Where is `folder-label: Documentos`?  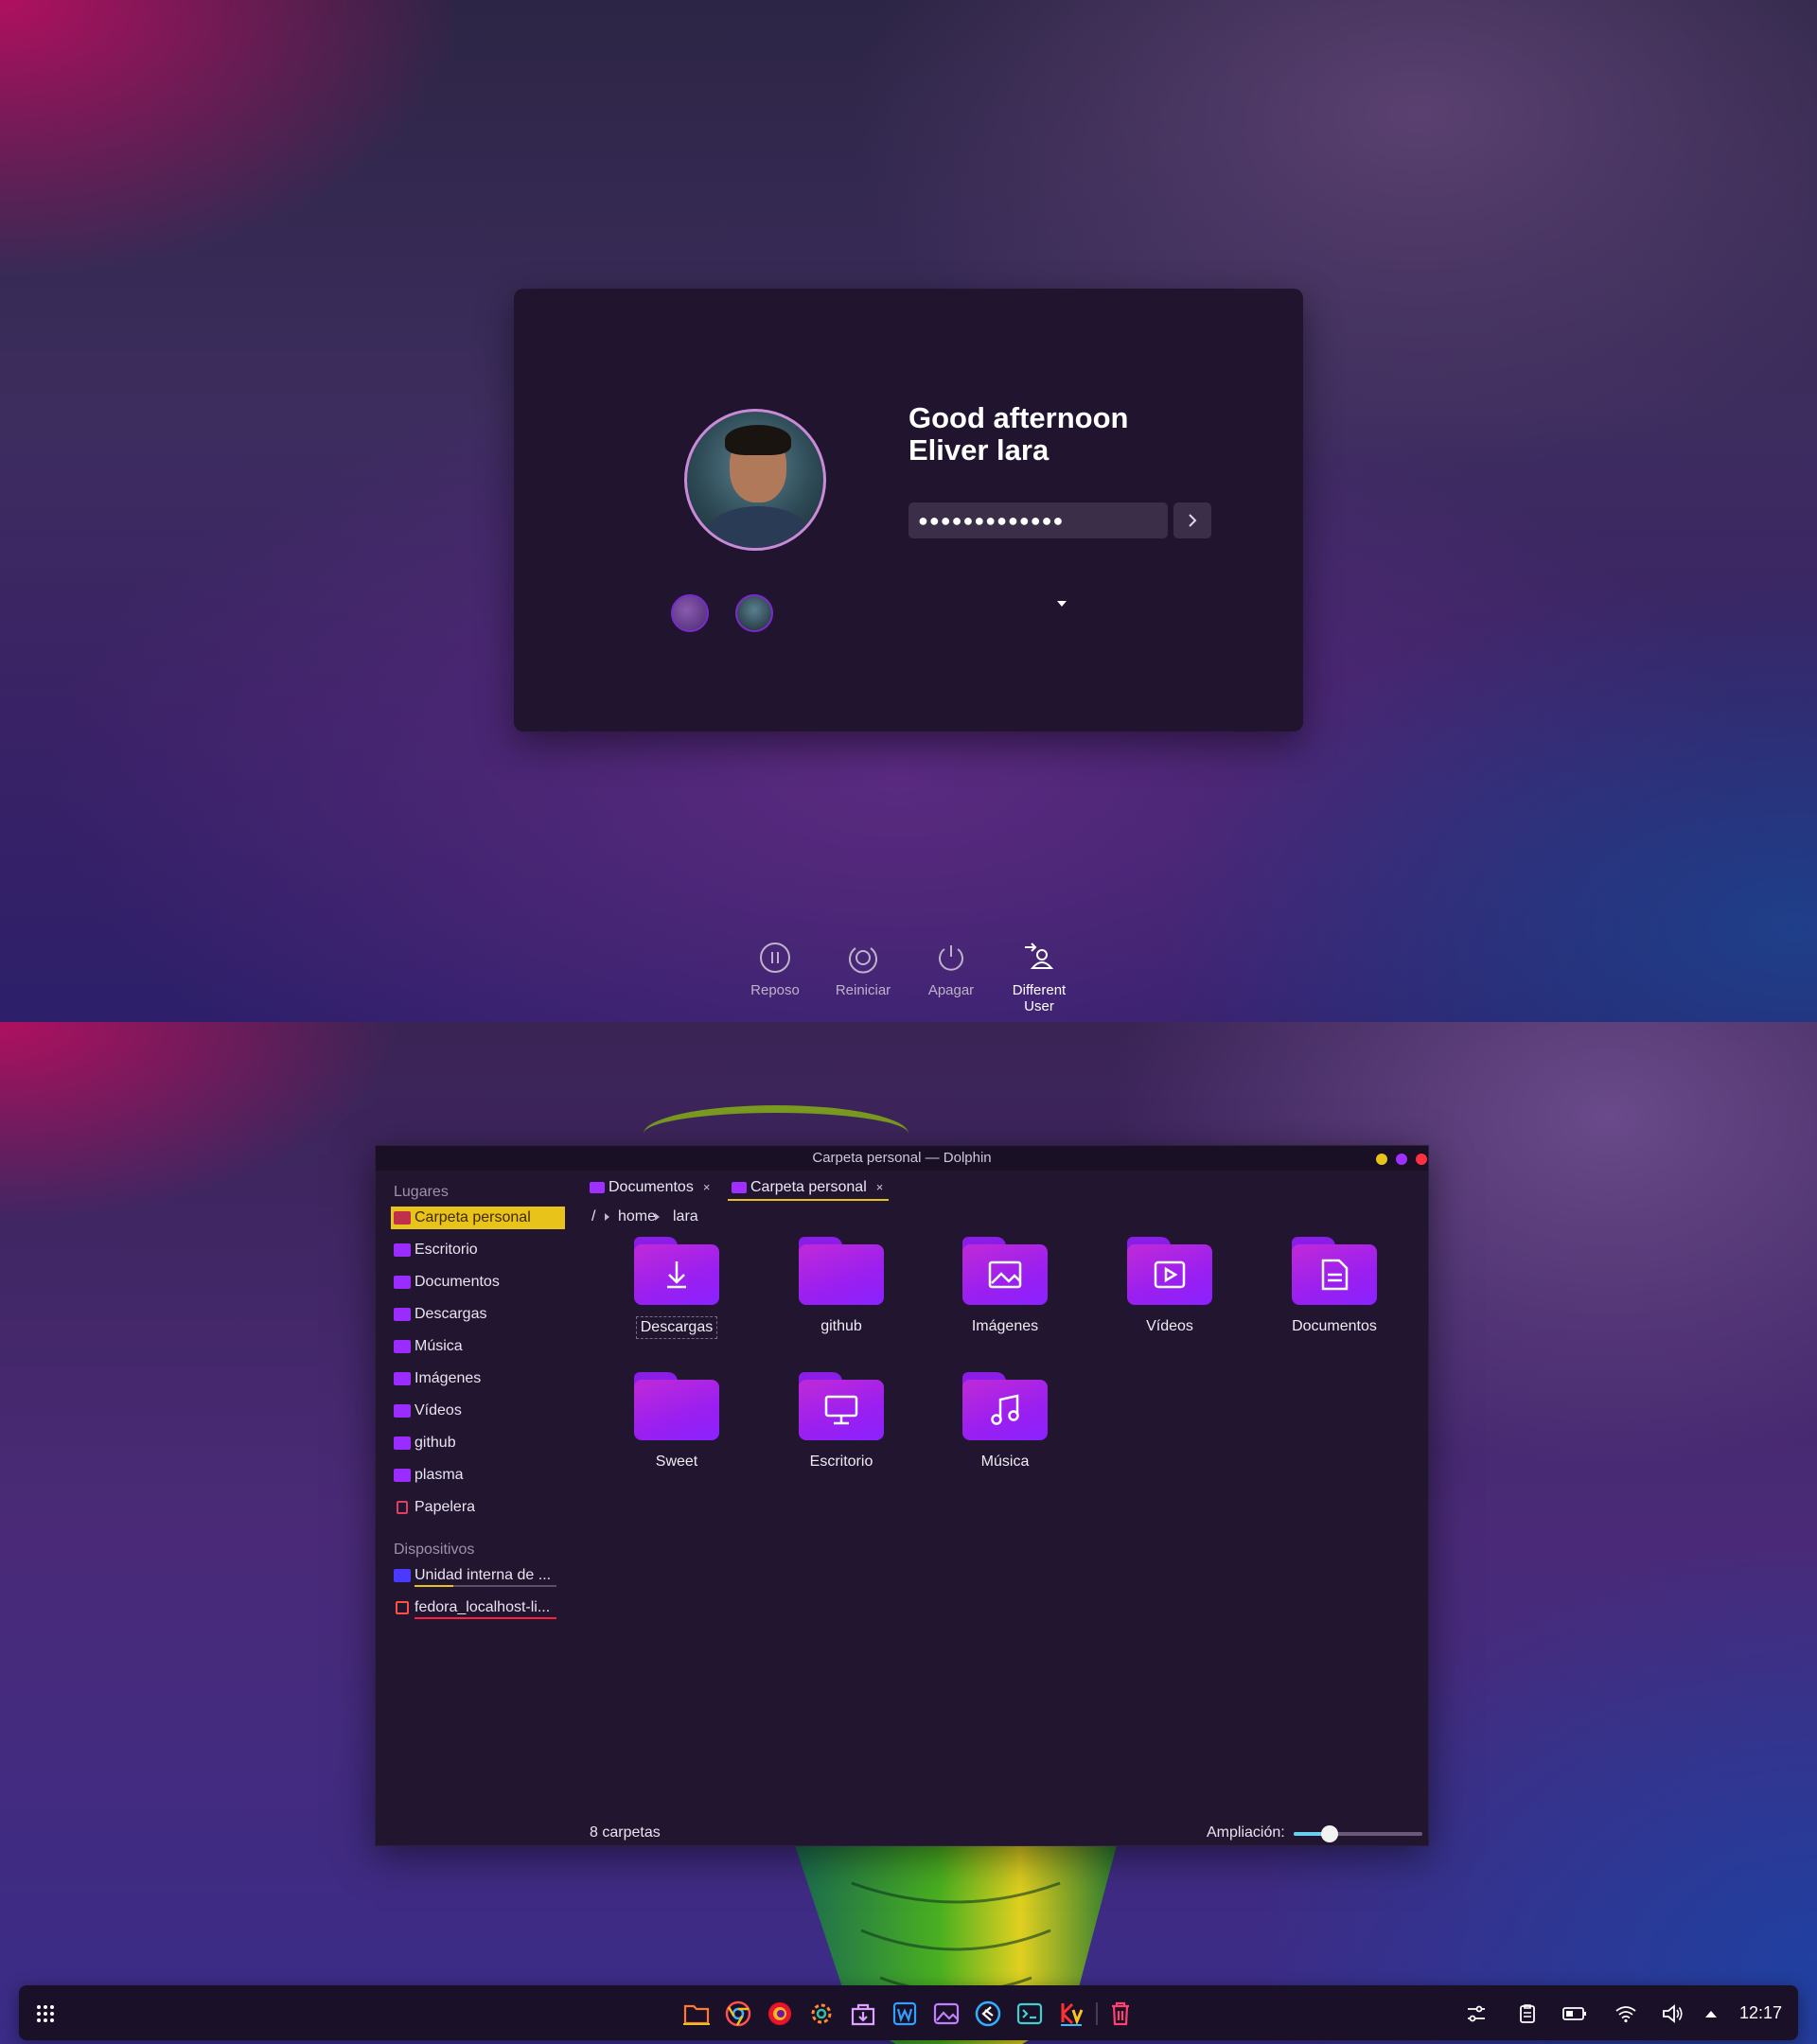 folder-label: Documentos is located at coordinates (1334, 1326).